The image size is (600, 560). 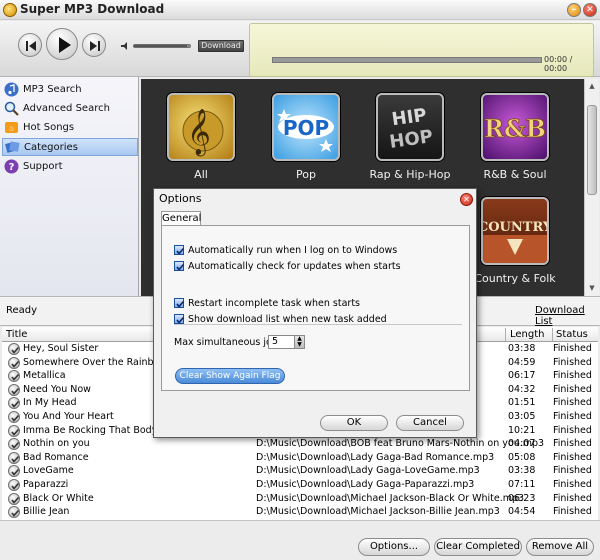 What do you see at coordinates (10, 10) in the screenshot?
I see `app-logo-icon` at bounding box center [10, 10].